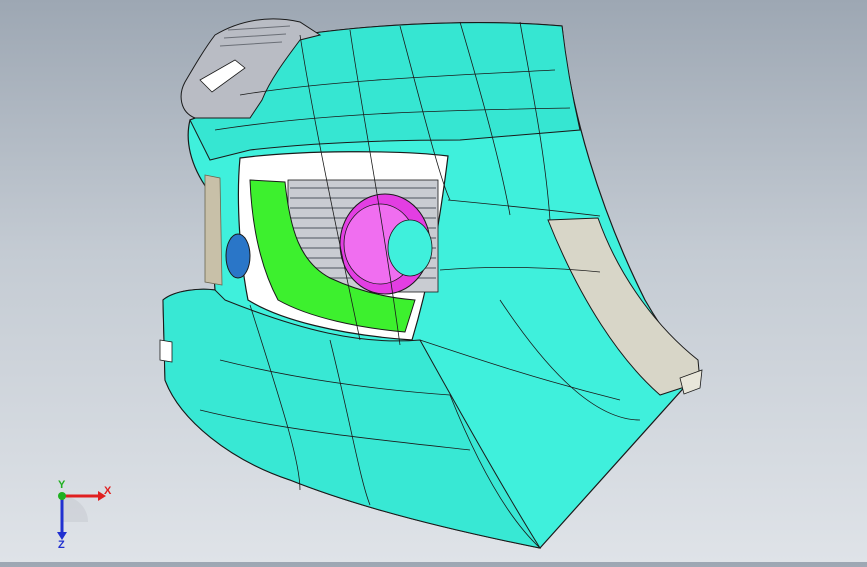  Describe the element at coordinates (166, 351) in the screenshot. I see `mount-tab` at that location.